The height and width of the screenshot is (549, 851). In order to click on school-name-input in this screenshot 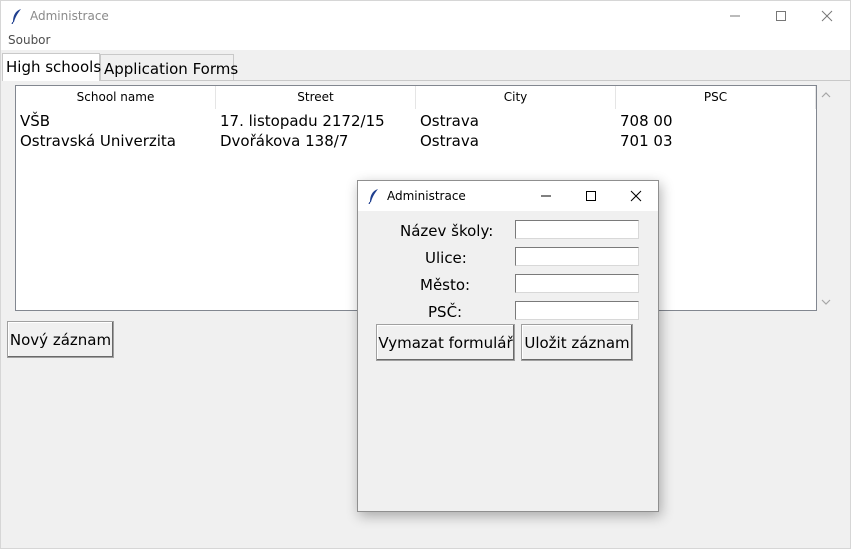, I will do `click(577, 229)`.